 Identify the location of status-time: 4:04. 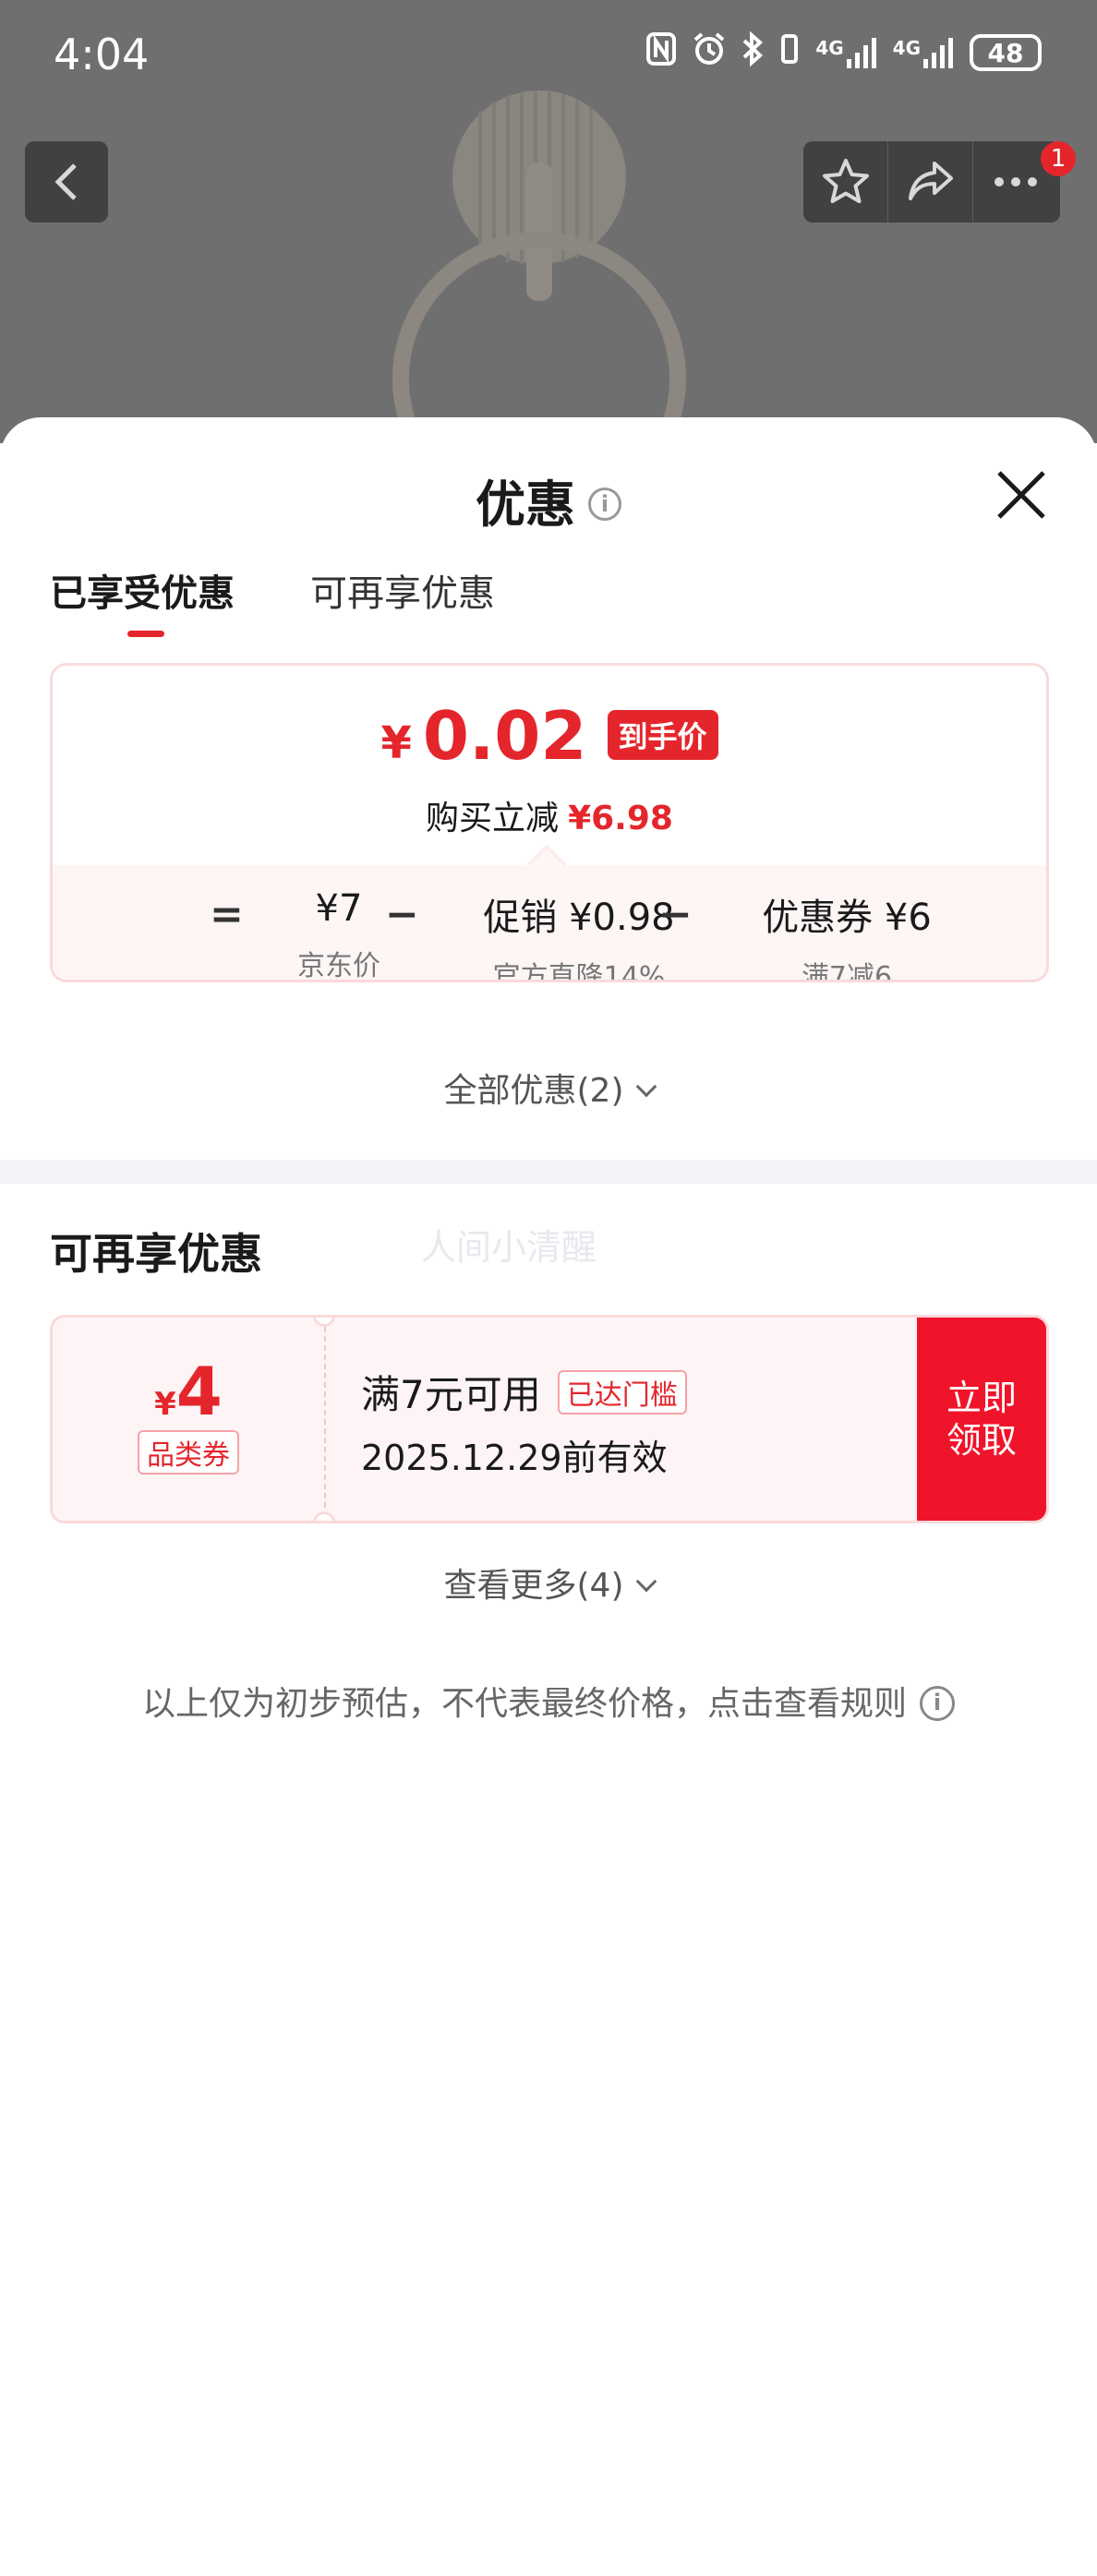
(102, 54).